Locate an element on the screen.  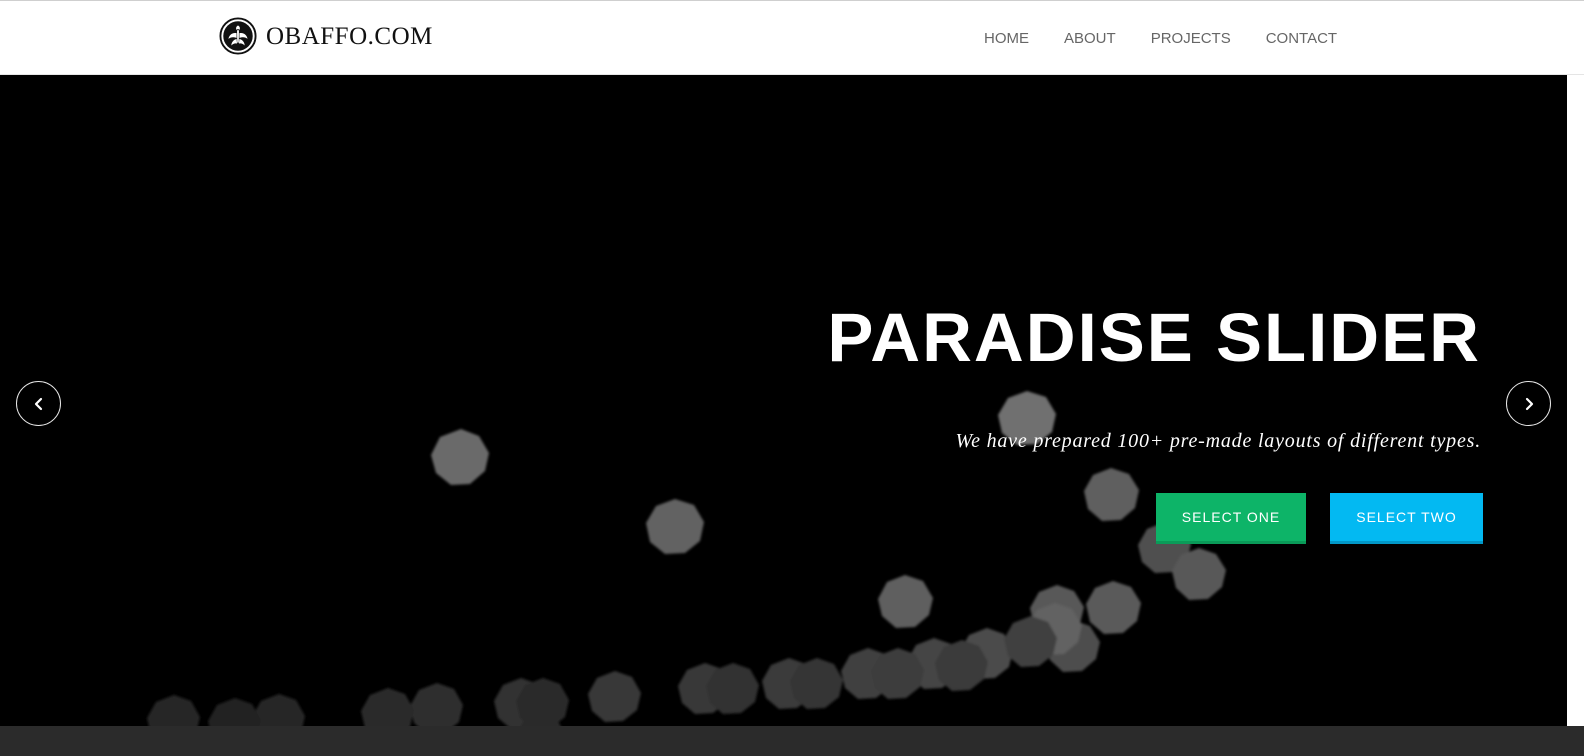
slider-next-button is located at coordinates (1528, 403).